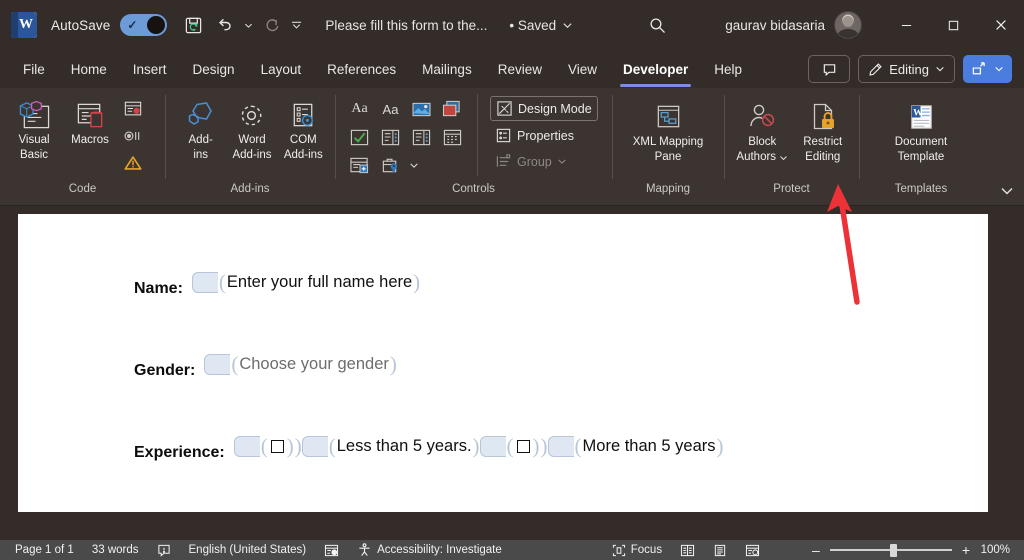 The width and height of the screenshot is (1024, 560). I want to click on language-label: English (United States), so click(247, 550).